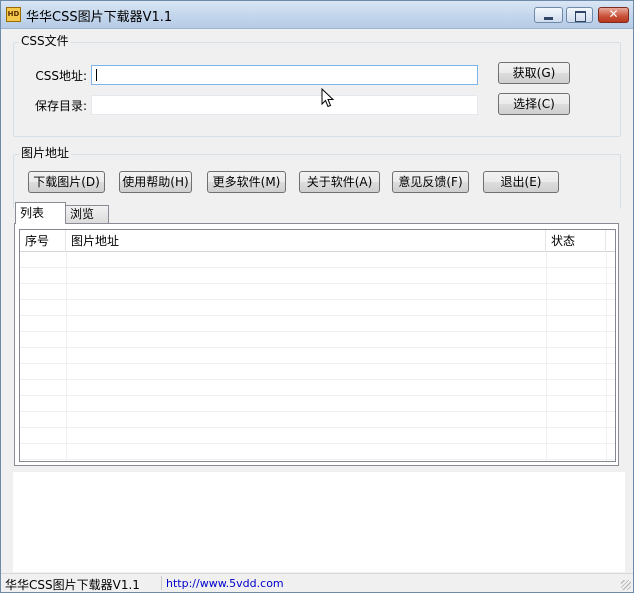 This screenshot has height=593, width=634. What do you see at coordinates (72, 585) in the screenshot?
I see `status-app-title: 华华CSS图片下载器V1.1` at bounding box center [72, 585].